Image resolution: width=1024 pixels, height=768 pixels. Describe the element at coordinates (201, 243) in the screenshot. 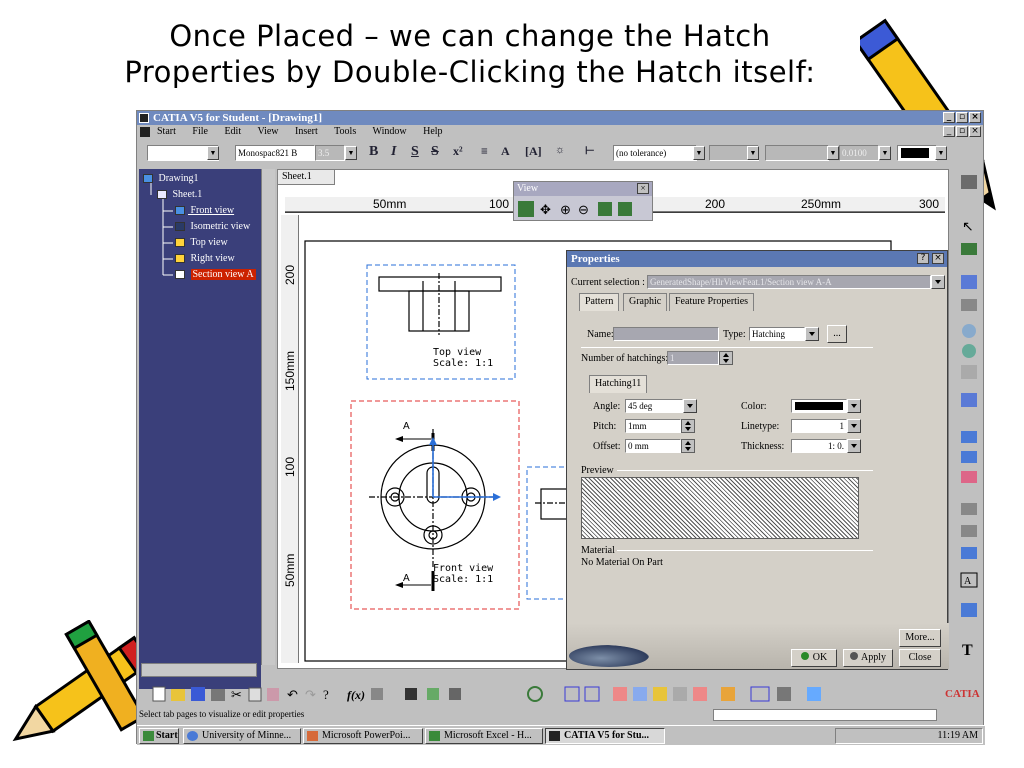

I see `tree-item-top-view: Top view` at that location.